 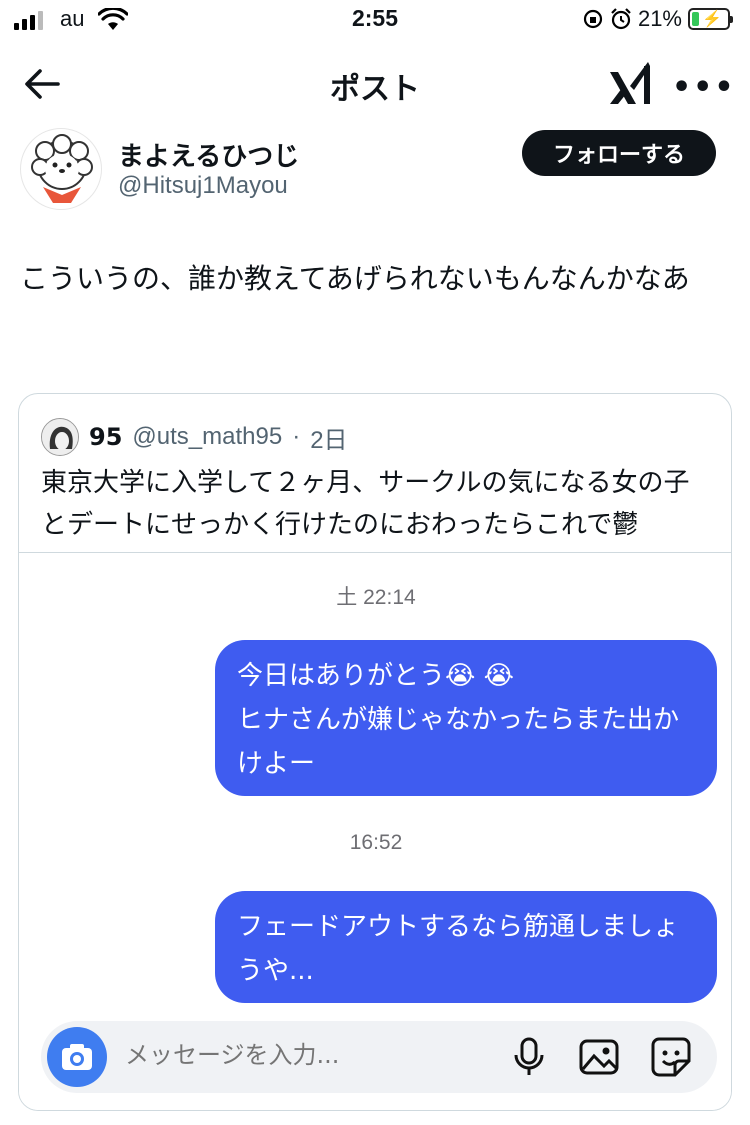 What do you see at coordinates (376, 842) in the screenshot?
I see `chat-timestamp: 16:52` at bounding box center [376, 842].